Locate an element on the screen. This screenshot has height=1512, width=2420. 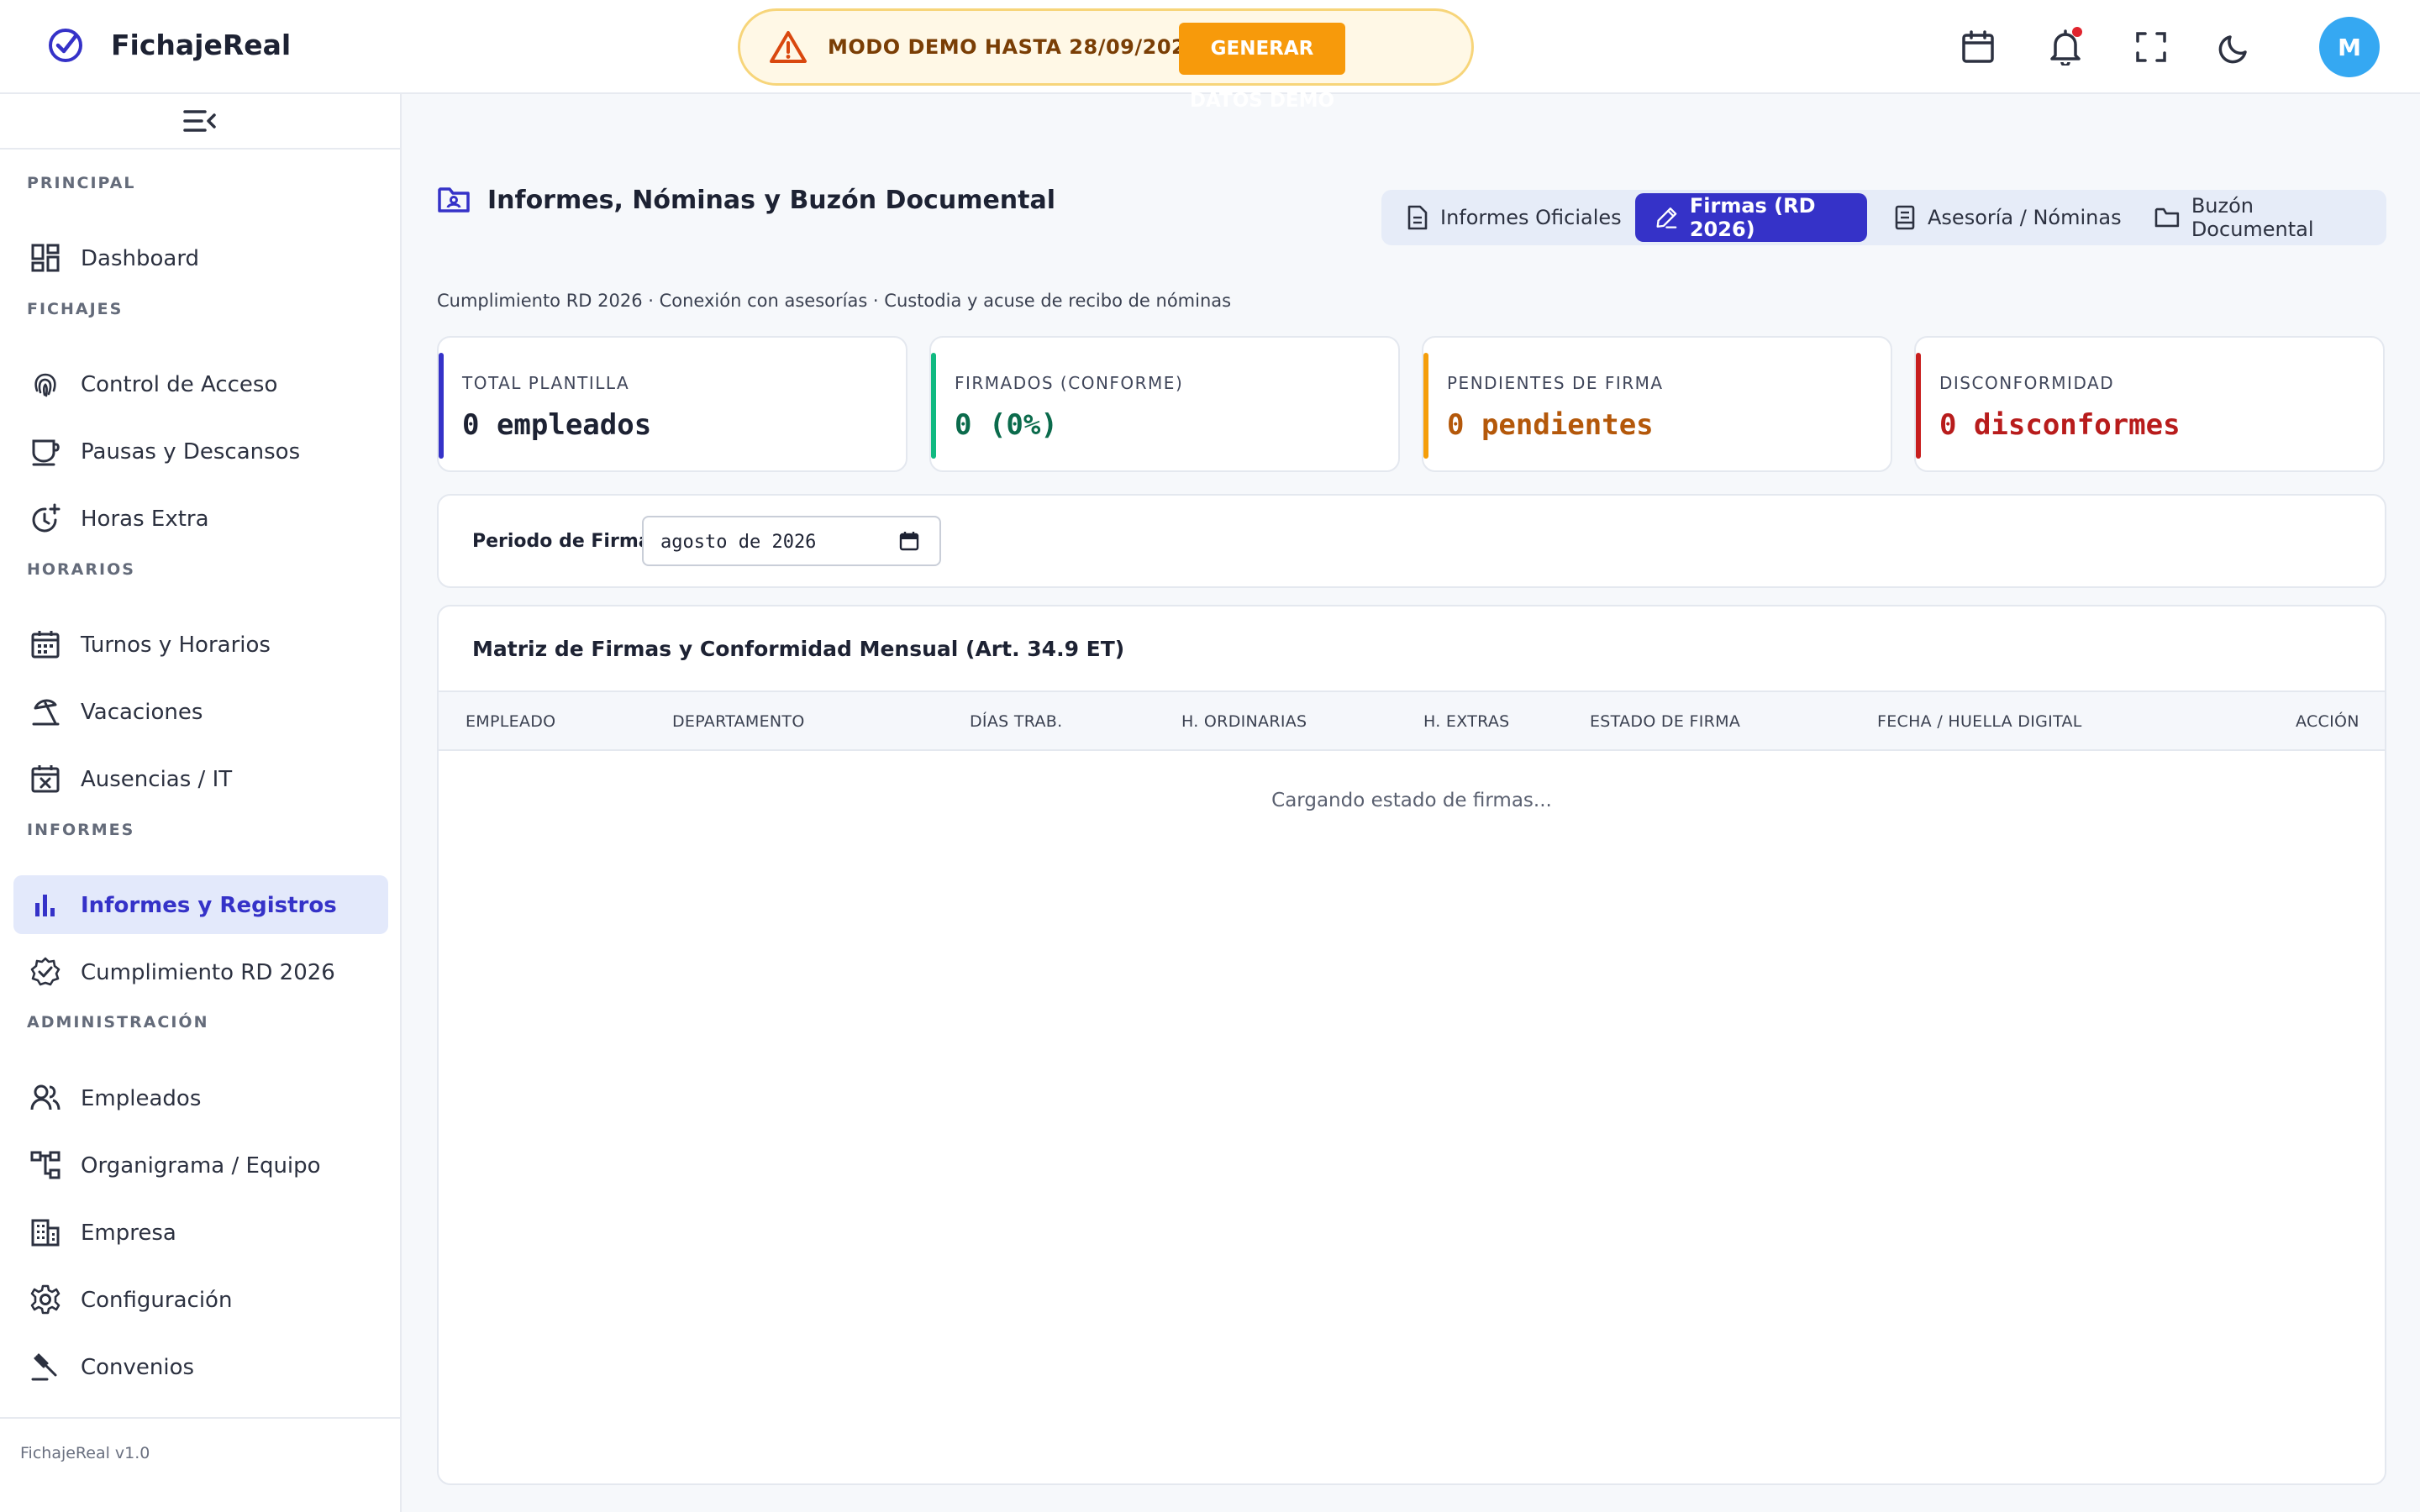
sidebar-item-cumplimiento: Cumplimiento RD 2026 is located at coordinates (200, 971).